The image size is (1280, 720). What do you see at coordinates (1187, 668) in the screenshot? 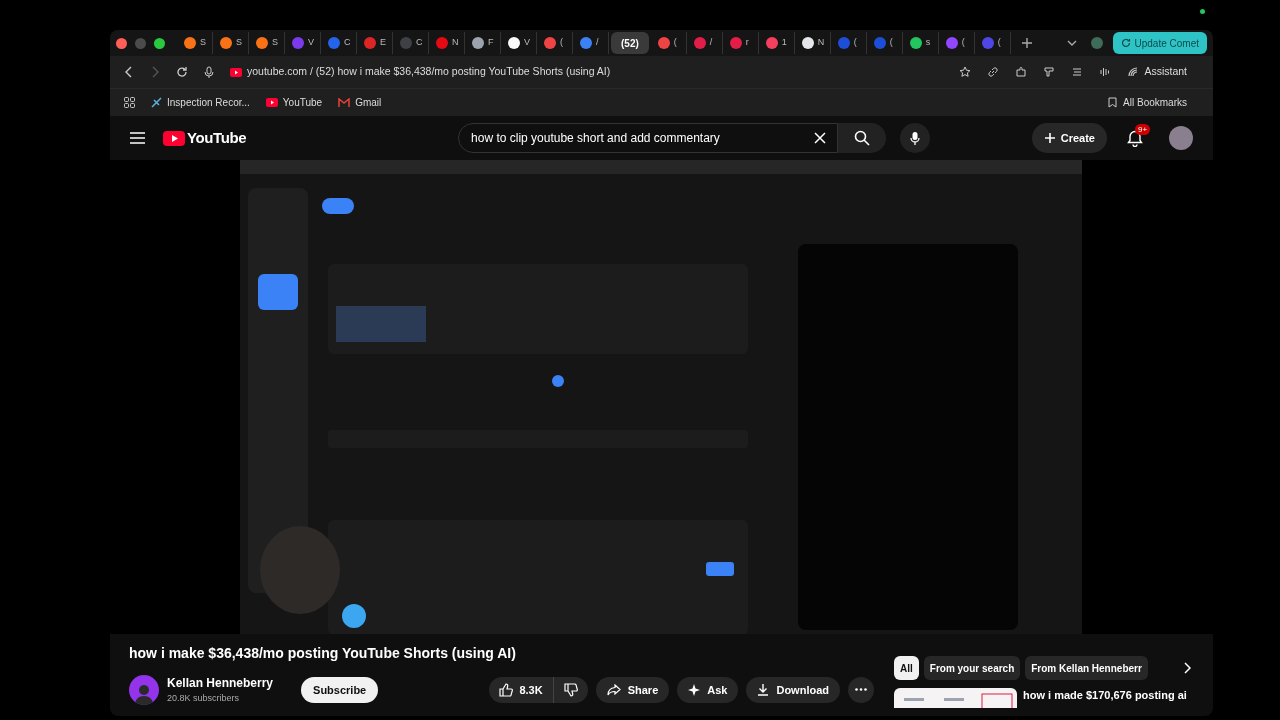
I see `chevron-right-icon` at bounding box center [1187, 668].